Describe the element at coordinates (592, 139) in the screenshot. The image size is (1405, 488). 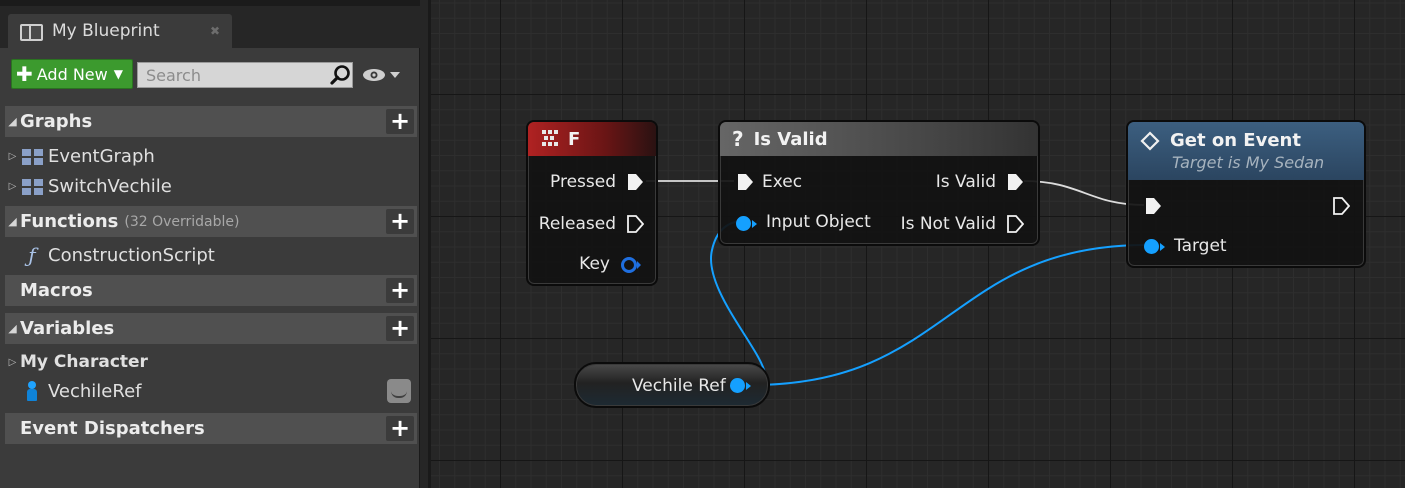
I see `node-header: F` at that location.